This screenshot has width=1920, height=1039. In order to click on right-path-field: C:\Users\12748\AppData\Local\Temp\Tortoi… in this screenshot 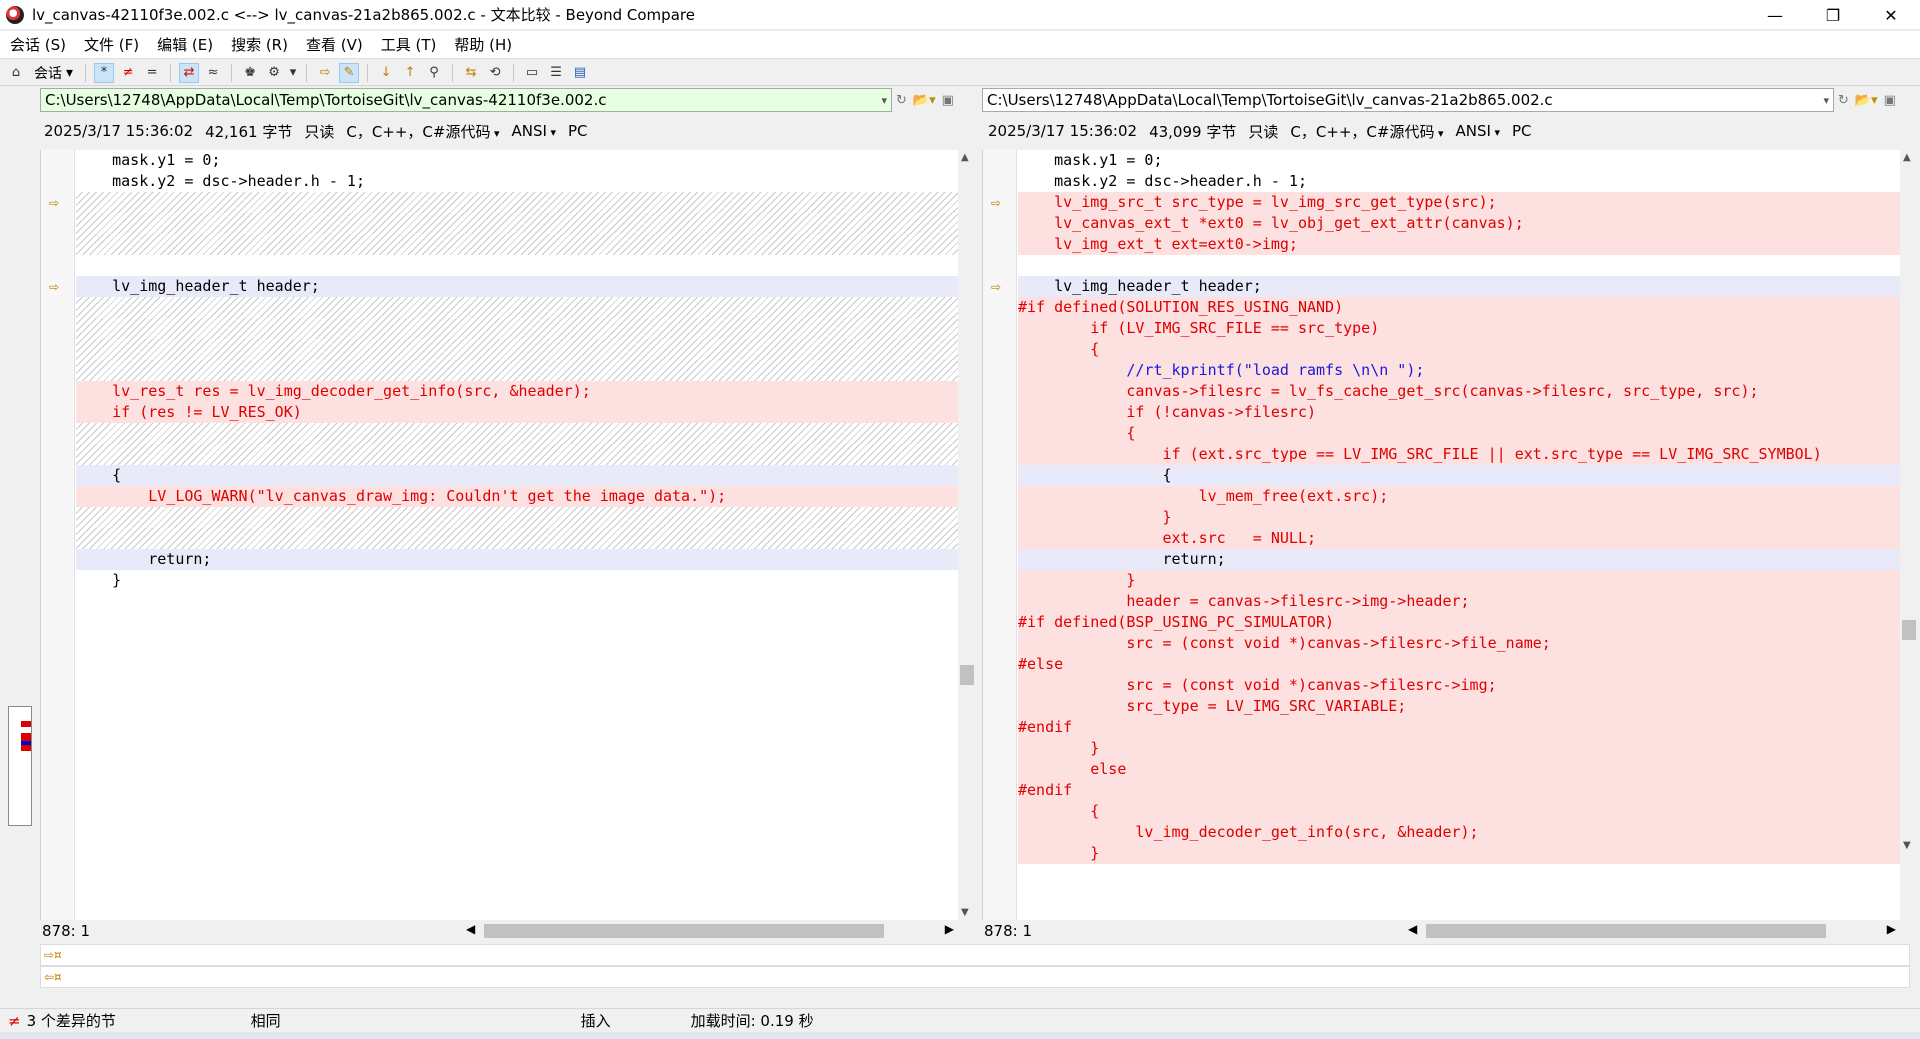, I will do `click(1408, 100)`.